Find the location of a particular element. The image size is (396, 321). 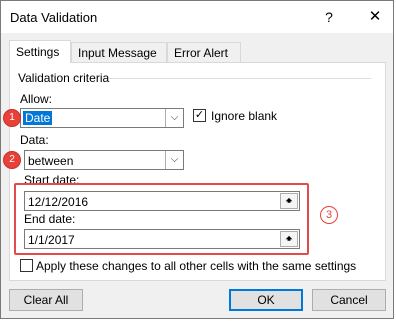

data-dropdown: between ⌵ is located at coordinates (104, 160).